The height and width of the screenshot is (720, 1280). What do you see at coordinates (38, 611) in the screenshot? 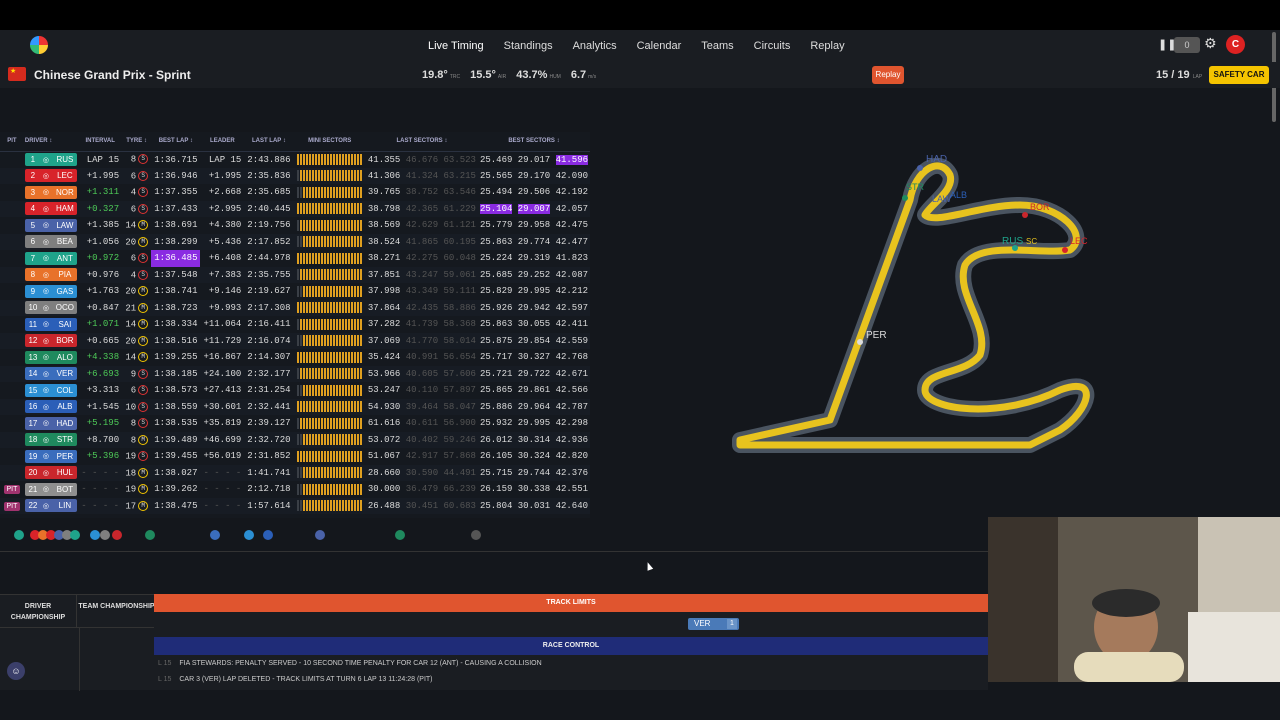
I see `tab-driver-championship: DRIVER CHAMPIONSHIP` at bounding box center [38, 611].